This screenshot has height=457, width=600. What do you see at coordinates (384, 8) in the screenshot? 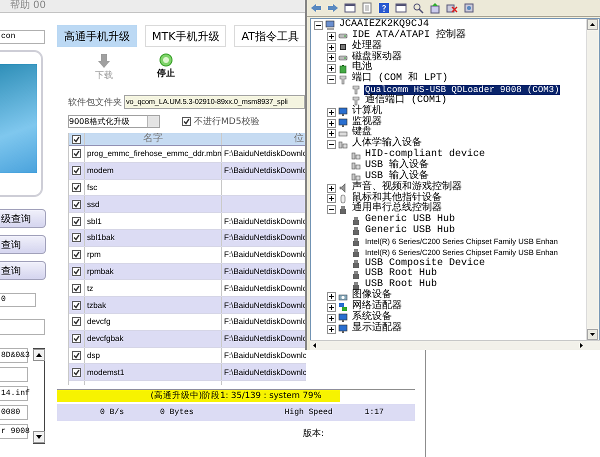
I see `help-icon` at bounding box center [384, 8].